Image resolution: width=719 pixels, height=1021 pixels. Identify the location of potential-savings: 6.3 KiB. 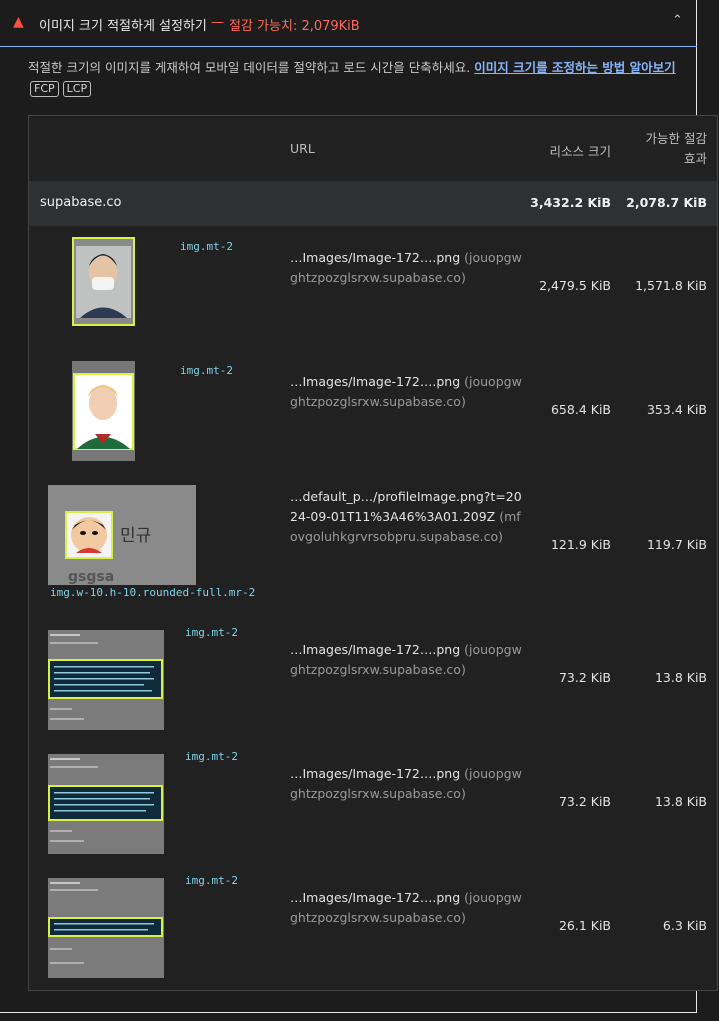
(684, 925).